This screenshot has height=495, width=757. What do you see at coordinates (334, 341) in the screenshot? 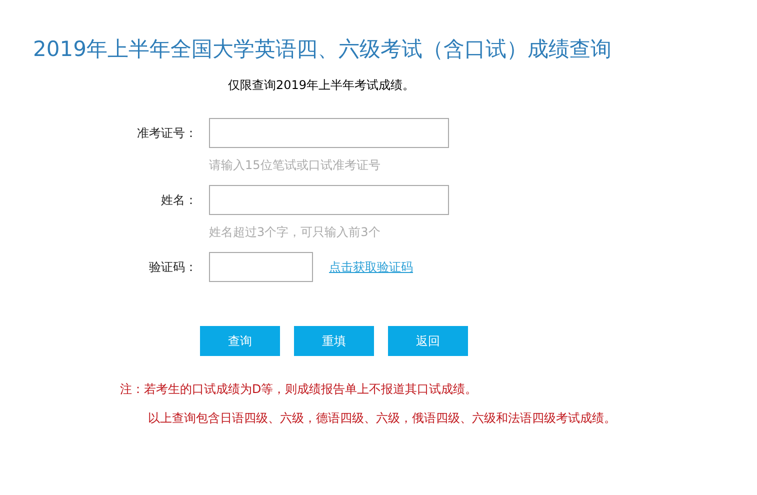
I see `action-button: 重填` at bounding box center [334, 341].